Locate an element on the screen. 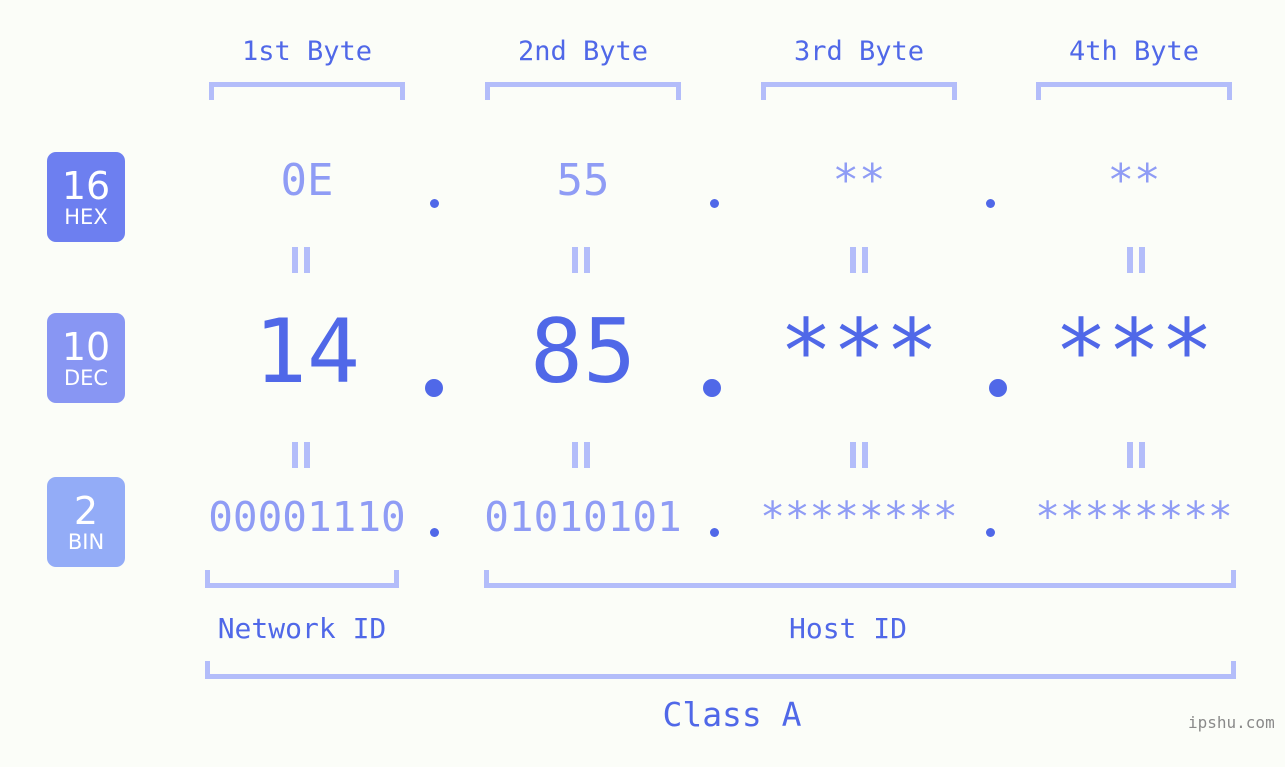 The image size is (1285, 767). network-id-bracket is located at coordinates (302, 579).